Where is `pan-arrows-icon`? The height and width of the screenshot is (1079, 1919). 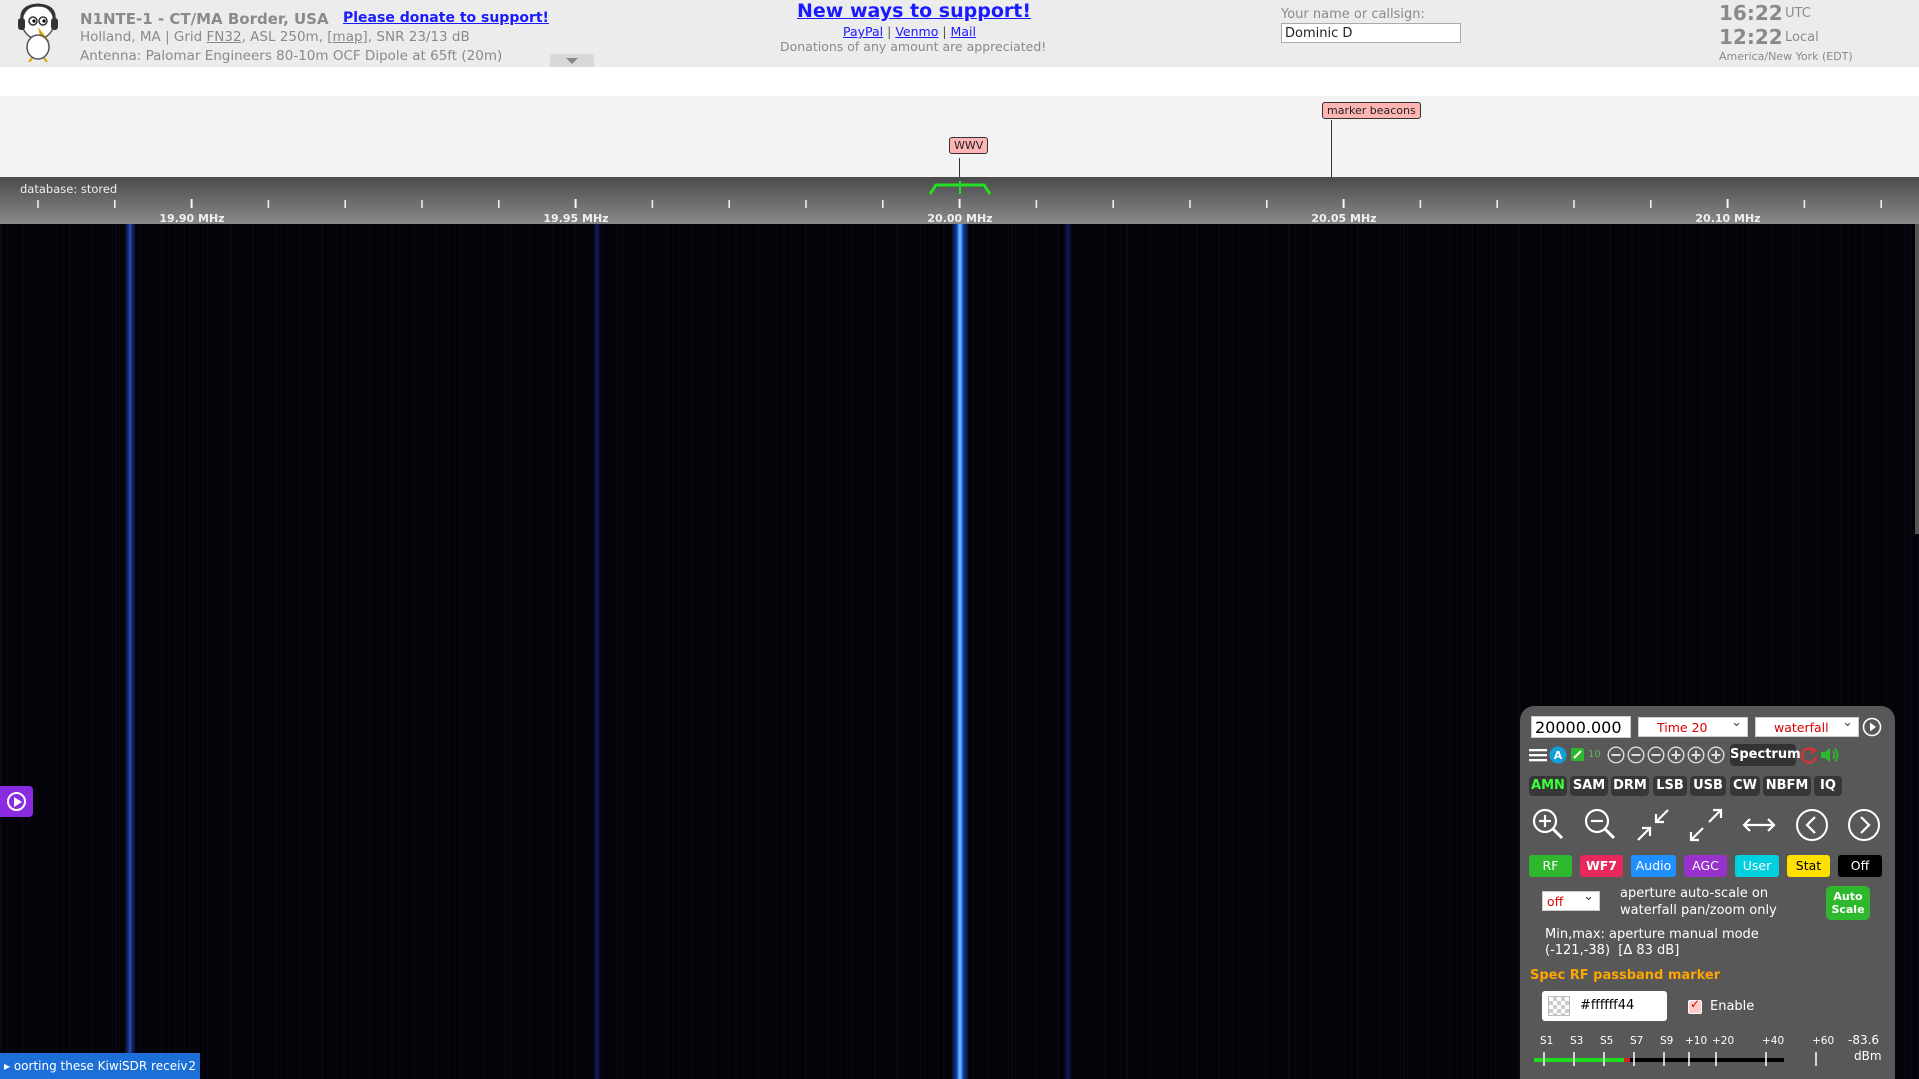
pan-arrows-icon is located at coordinates (1759, 825).